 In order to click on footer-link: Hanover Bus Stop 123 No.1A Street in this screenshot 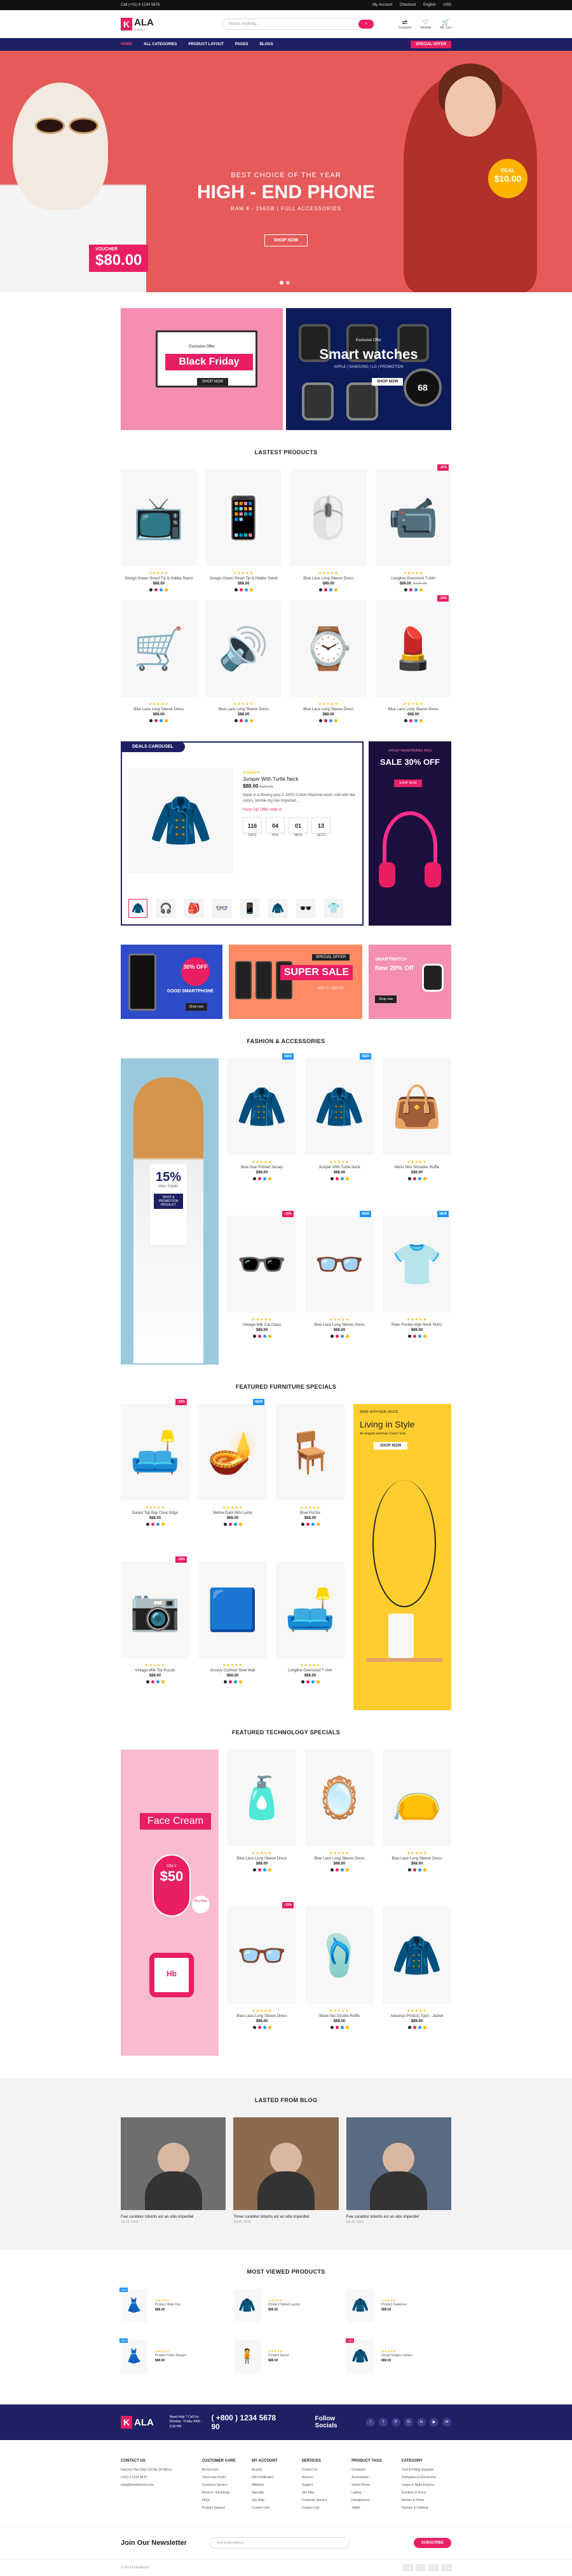, I will do `click(161, 2470)`.